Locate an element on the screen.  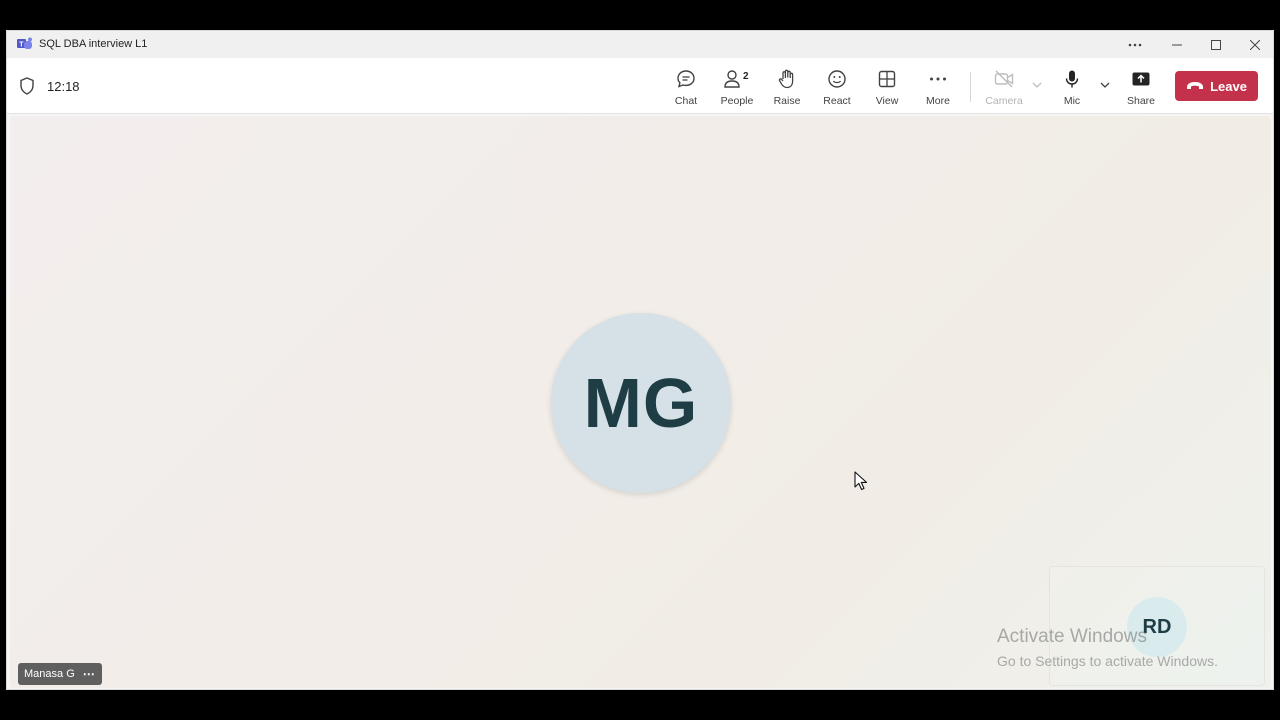
chat-icon is located at coordinates (686, 79).